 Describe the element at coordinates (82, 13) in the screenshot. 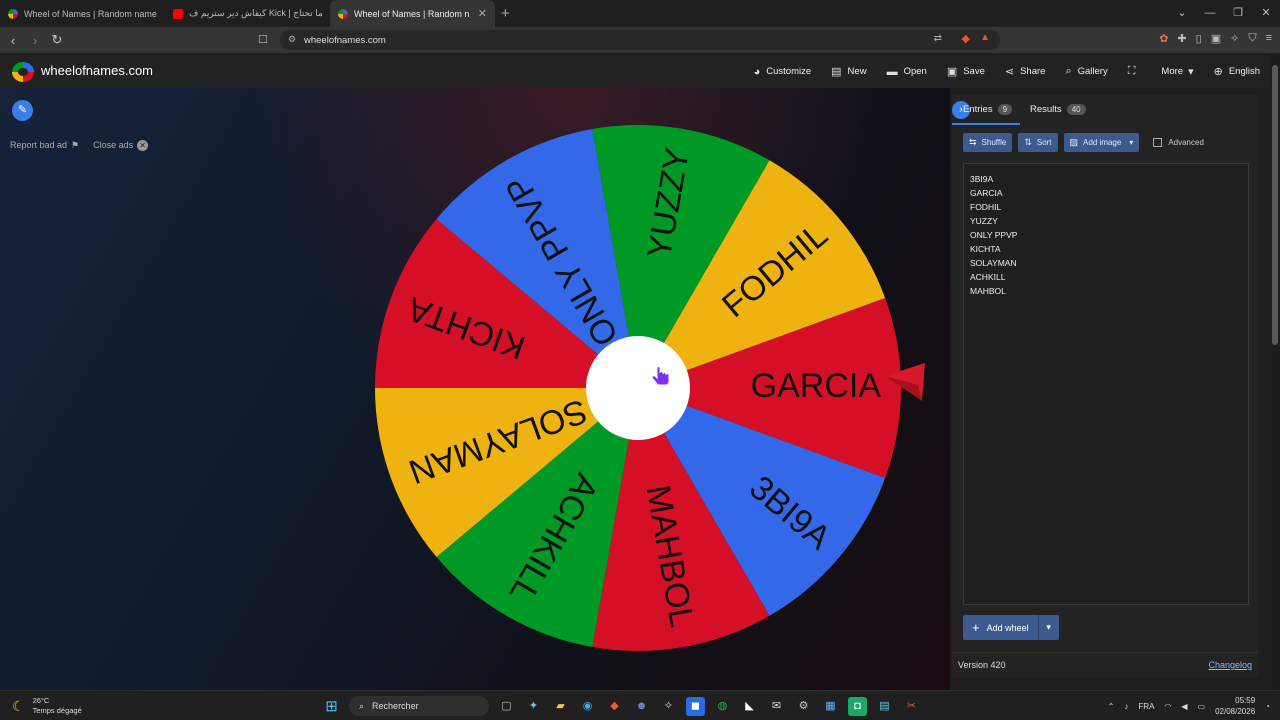

I see `browser-tab-1: Wheel of Names | Random name pick` at that location.